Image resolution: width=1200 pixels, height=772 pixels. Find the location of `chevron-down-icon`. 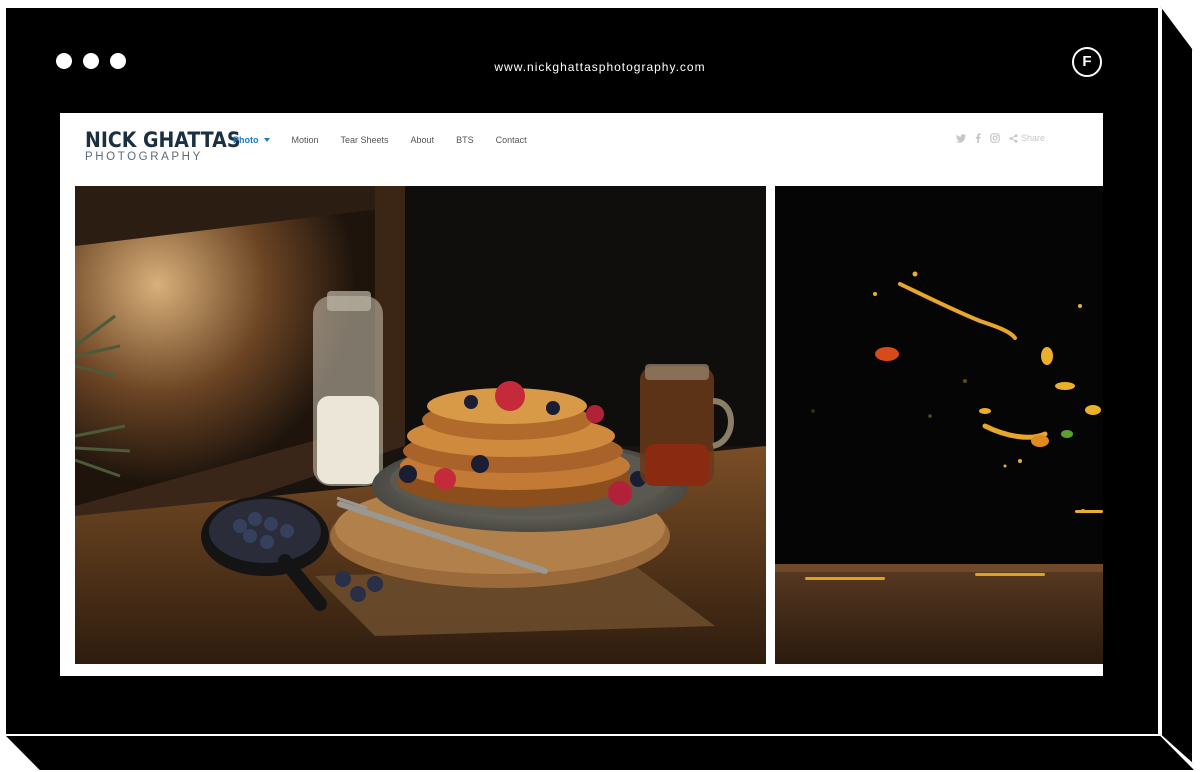

chevron-down-icon is located at coordinates (266, 140).